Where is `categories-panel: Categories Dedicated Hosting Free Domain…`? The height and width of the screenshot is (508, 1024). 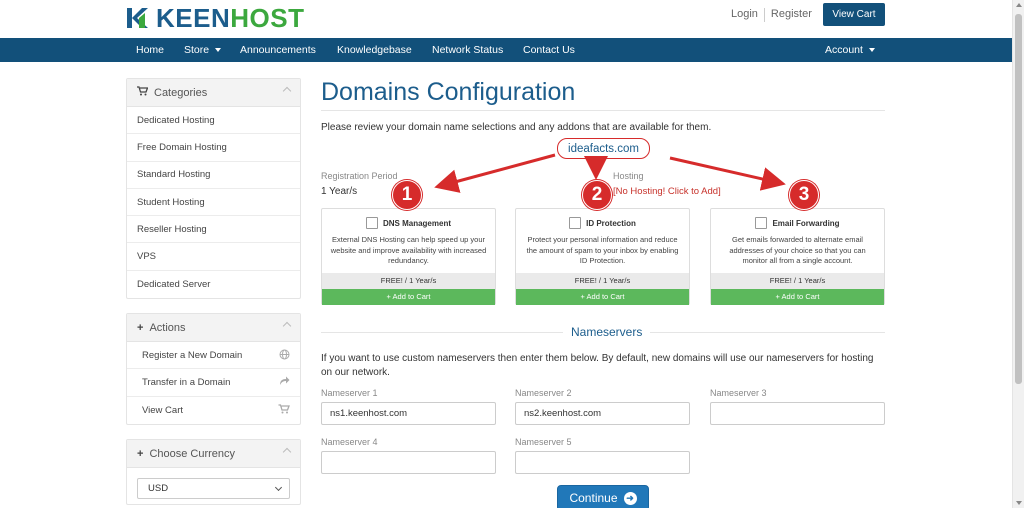
categories-panel: Categories Dedicated Hosting Free Domain… is located at coordinates (213, 189).